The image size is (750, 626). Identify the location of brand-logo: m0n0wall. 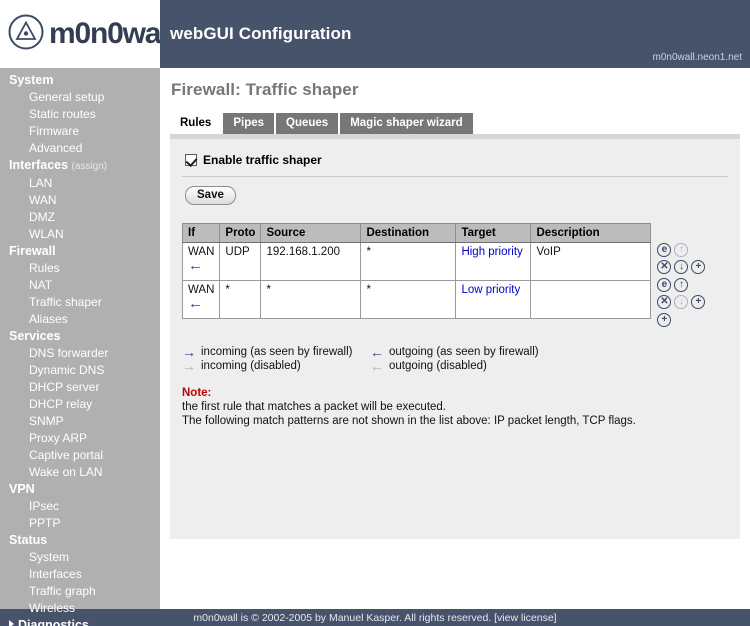
(88, 34).